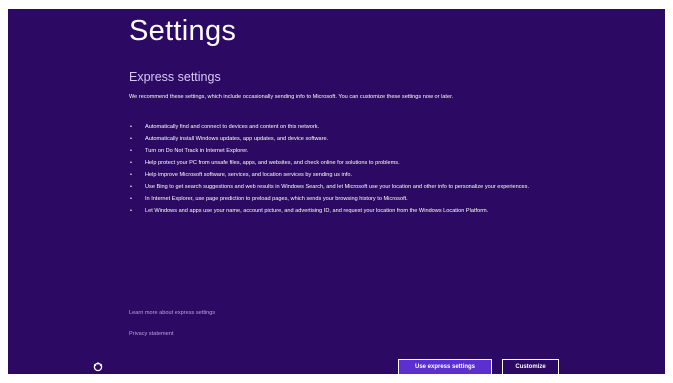  What do you see at coordinates (530, 366) in the screenshot?
I see `customize-button: Customize` at bounding box center [530, 366].